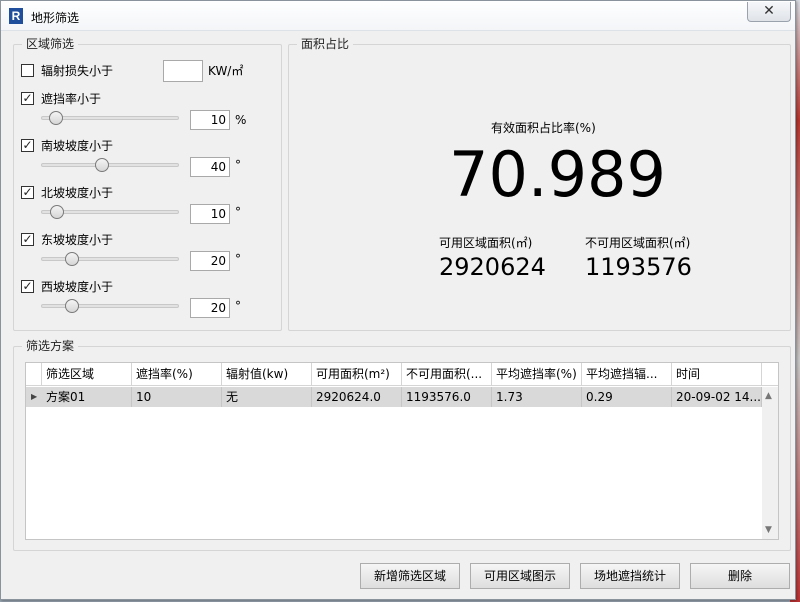  I want to click on west-slope-input: 20, so click(210, 308).